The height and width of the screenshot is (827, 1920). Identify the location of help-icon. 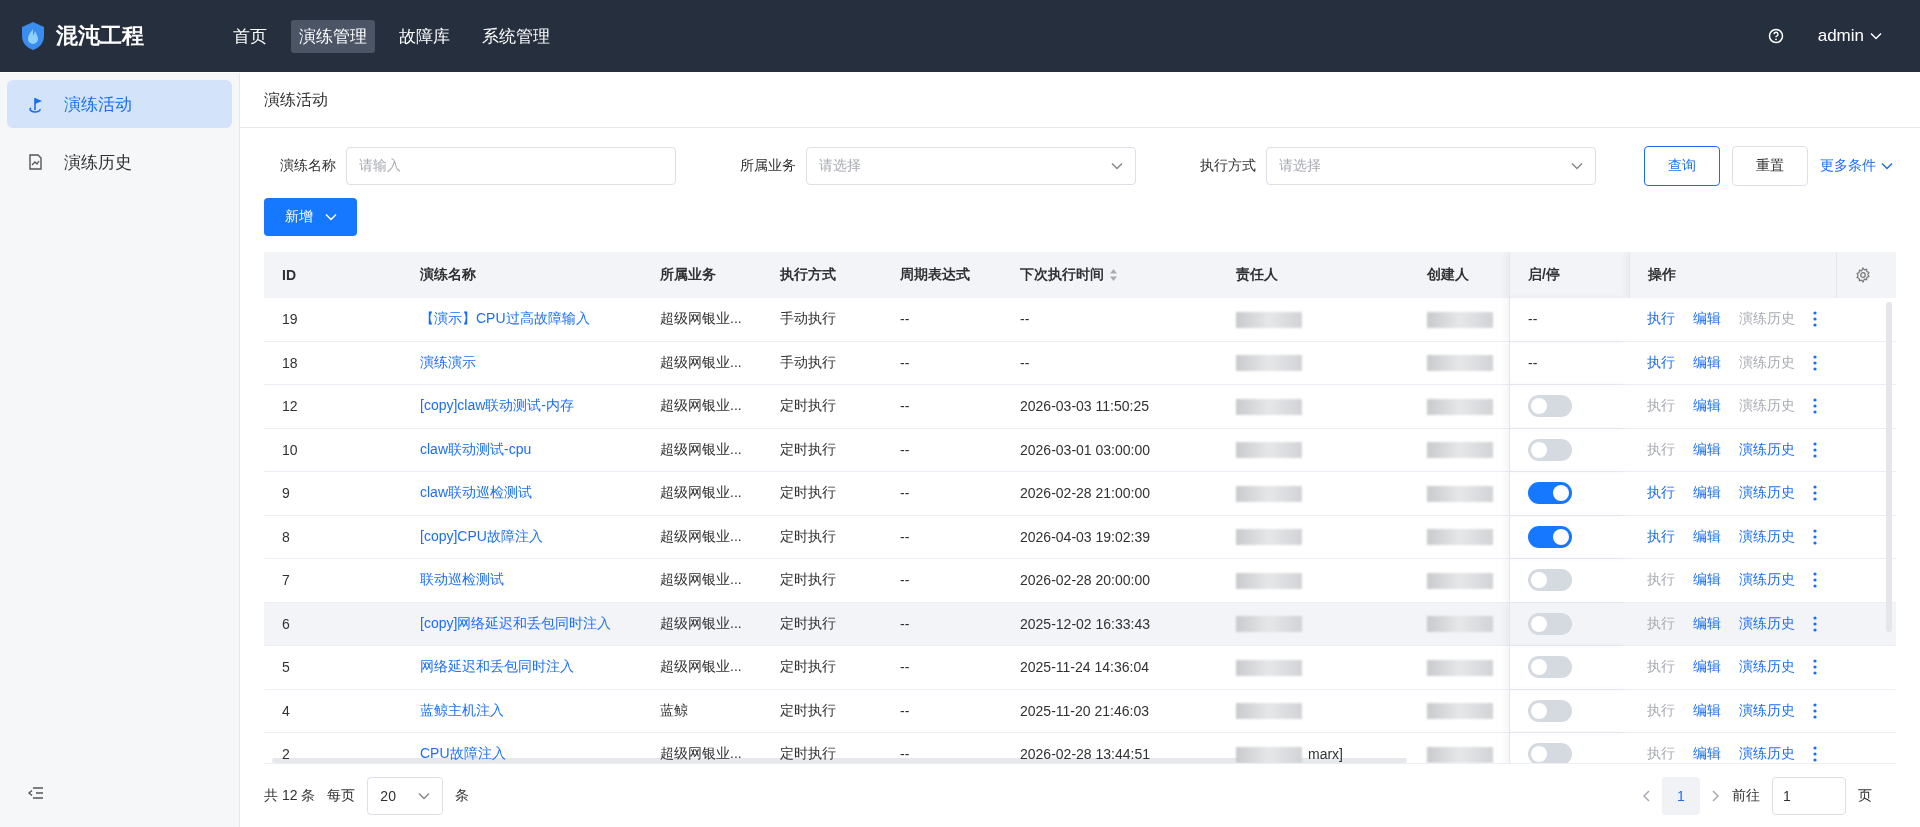
(1775, 36).